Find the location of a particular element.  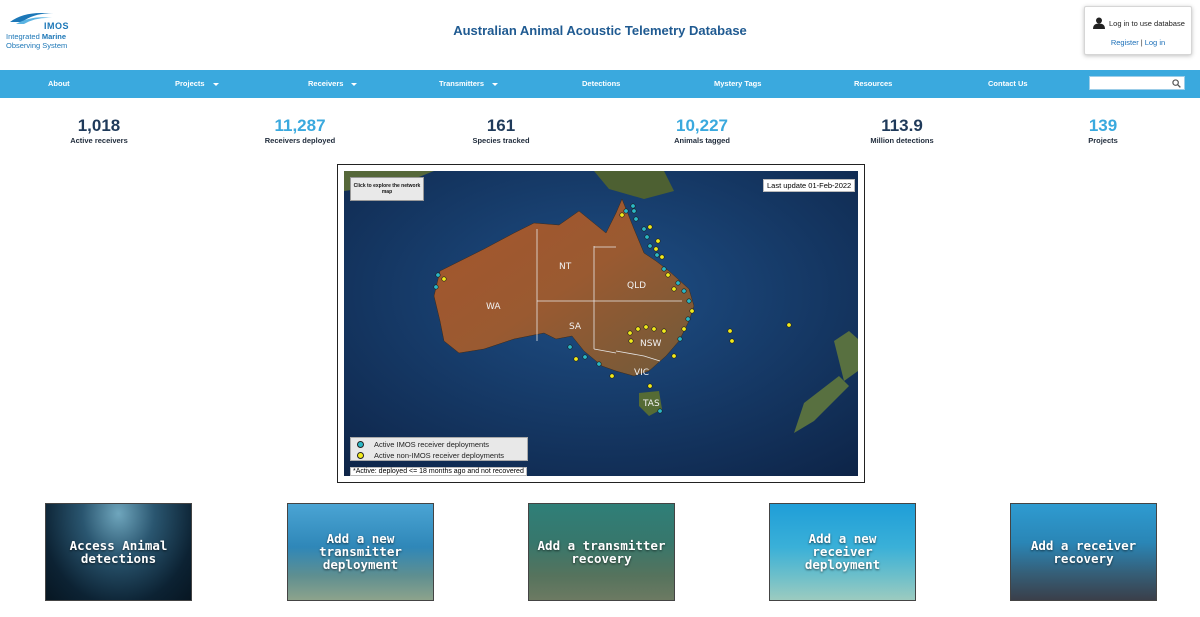

login-link: Log in is located at coordinates (1155, 42).